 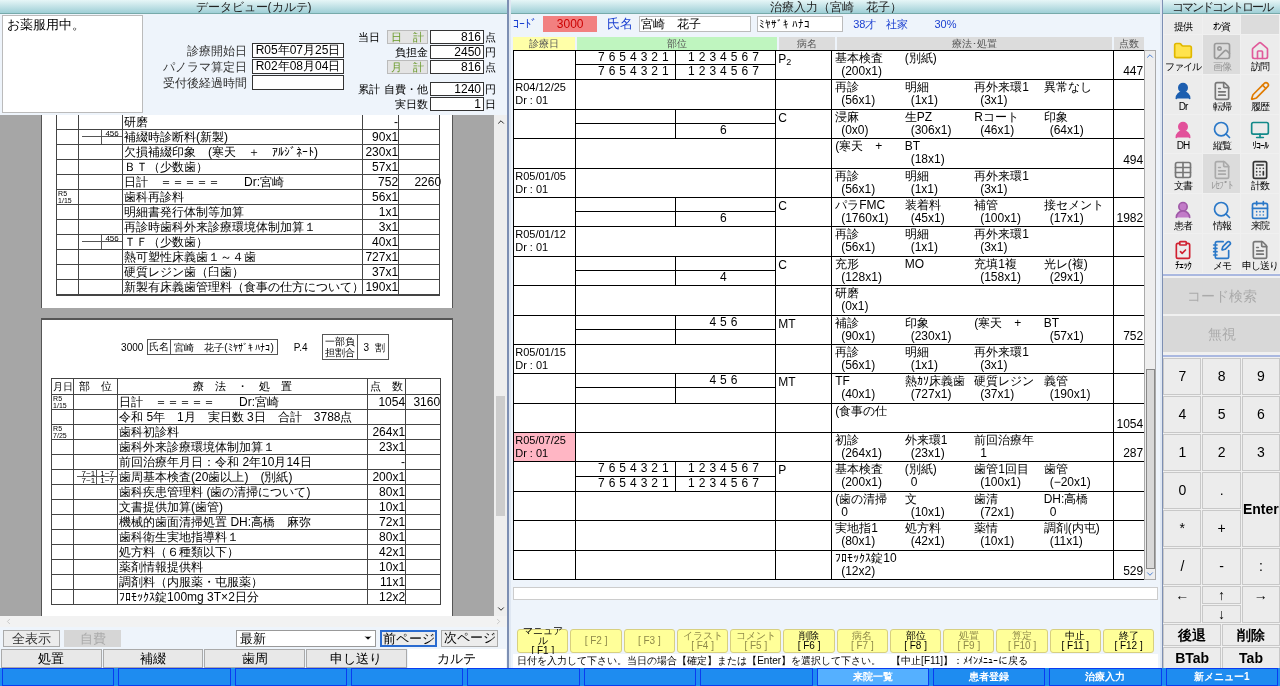 What do you see at coordinates (915, 641) in the screenshot?
I see `function-key: 部位 [ F8 ]` at bounding box center [915, 641].